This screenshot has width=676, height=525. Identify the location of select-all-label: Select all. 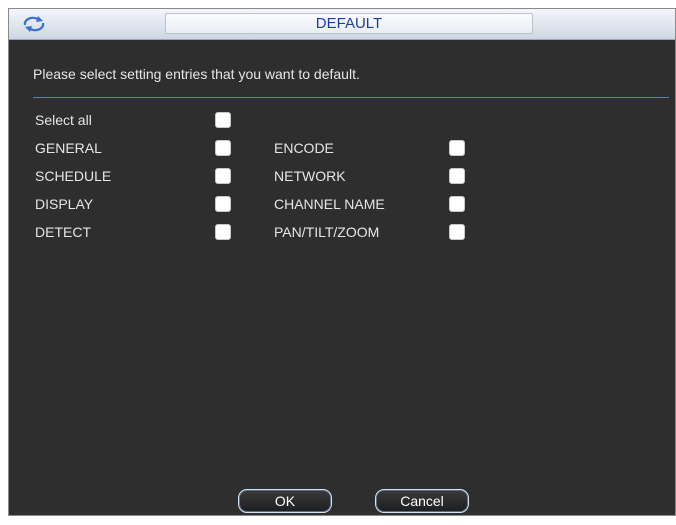
(63, 120).